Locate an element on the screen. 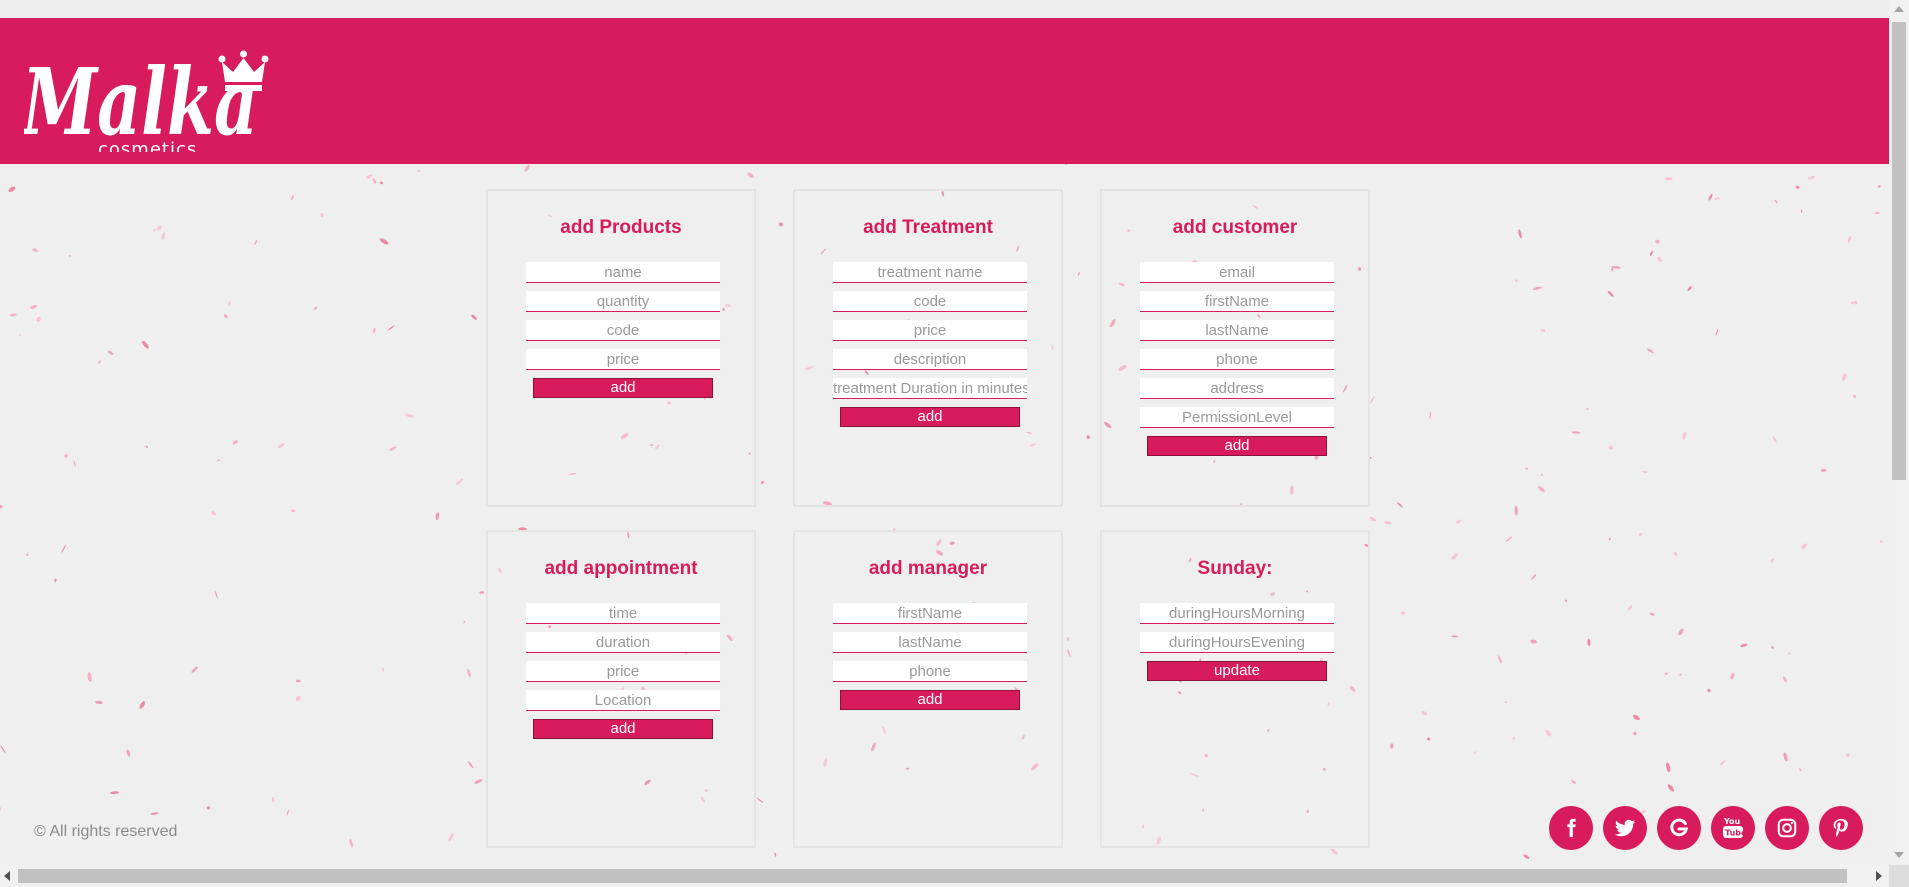  svg-text: Tube is located at coordinates (1735, 833).